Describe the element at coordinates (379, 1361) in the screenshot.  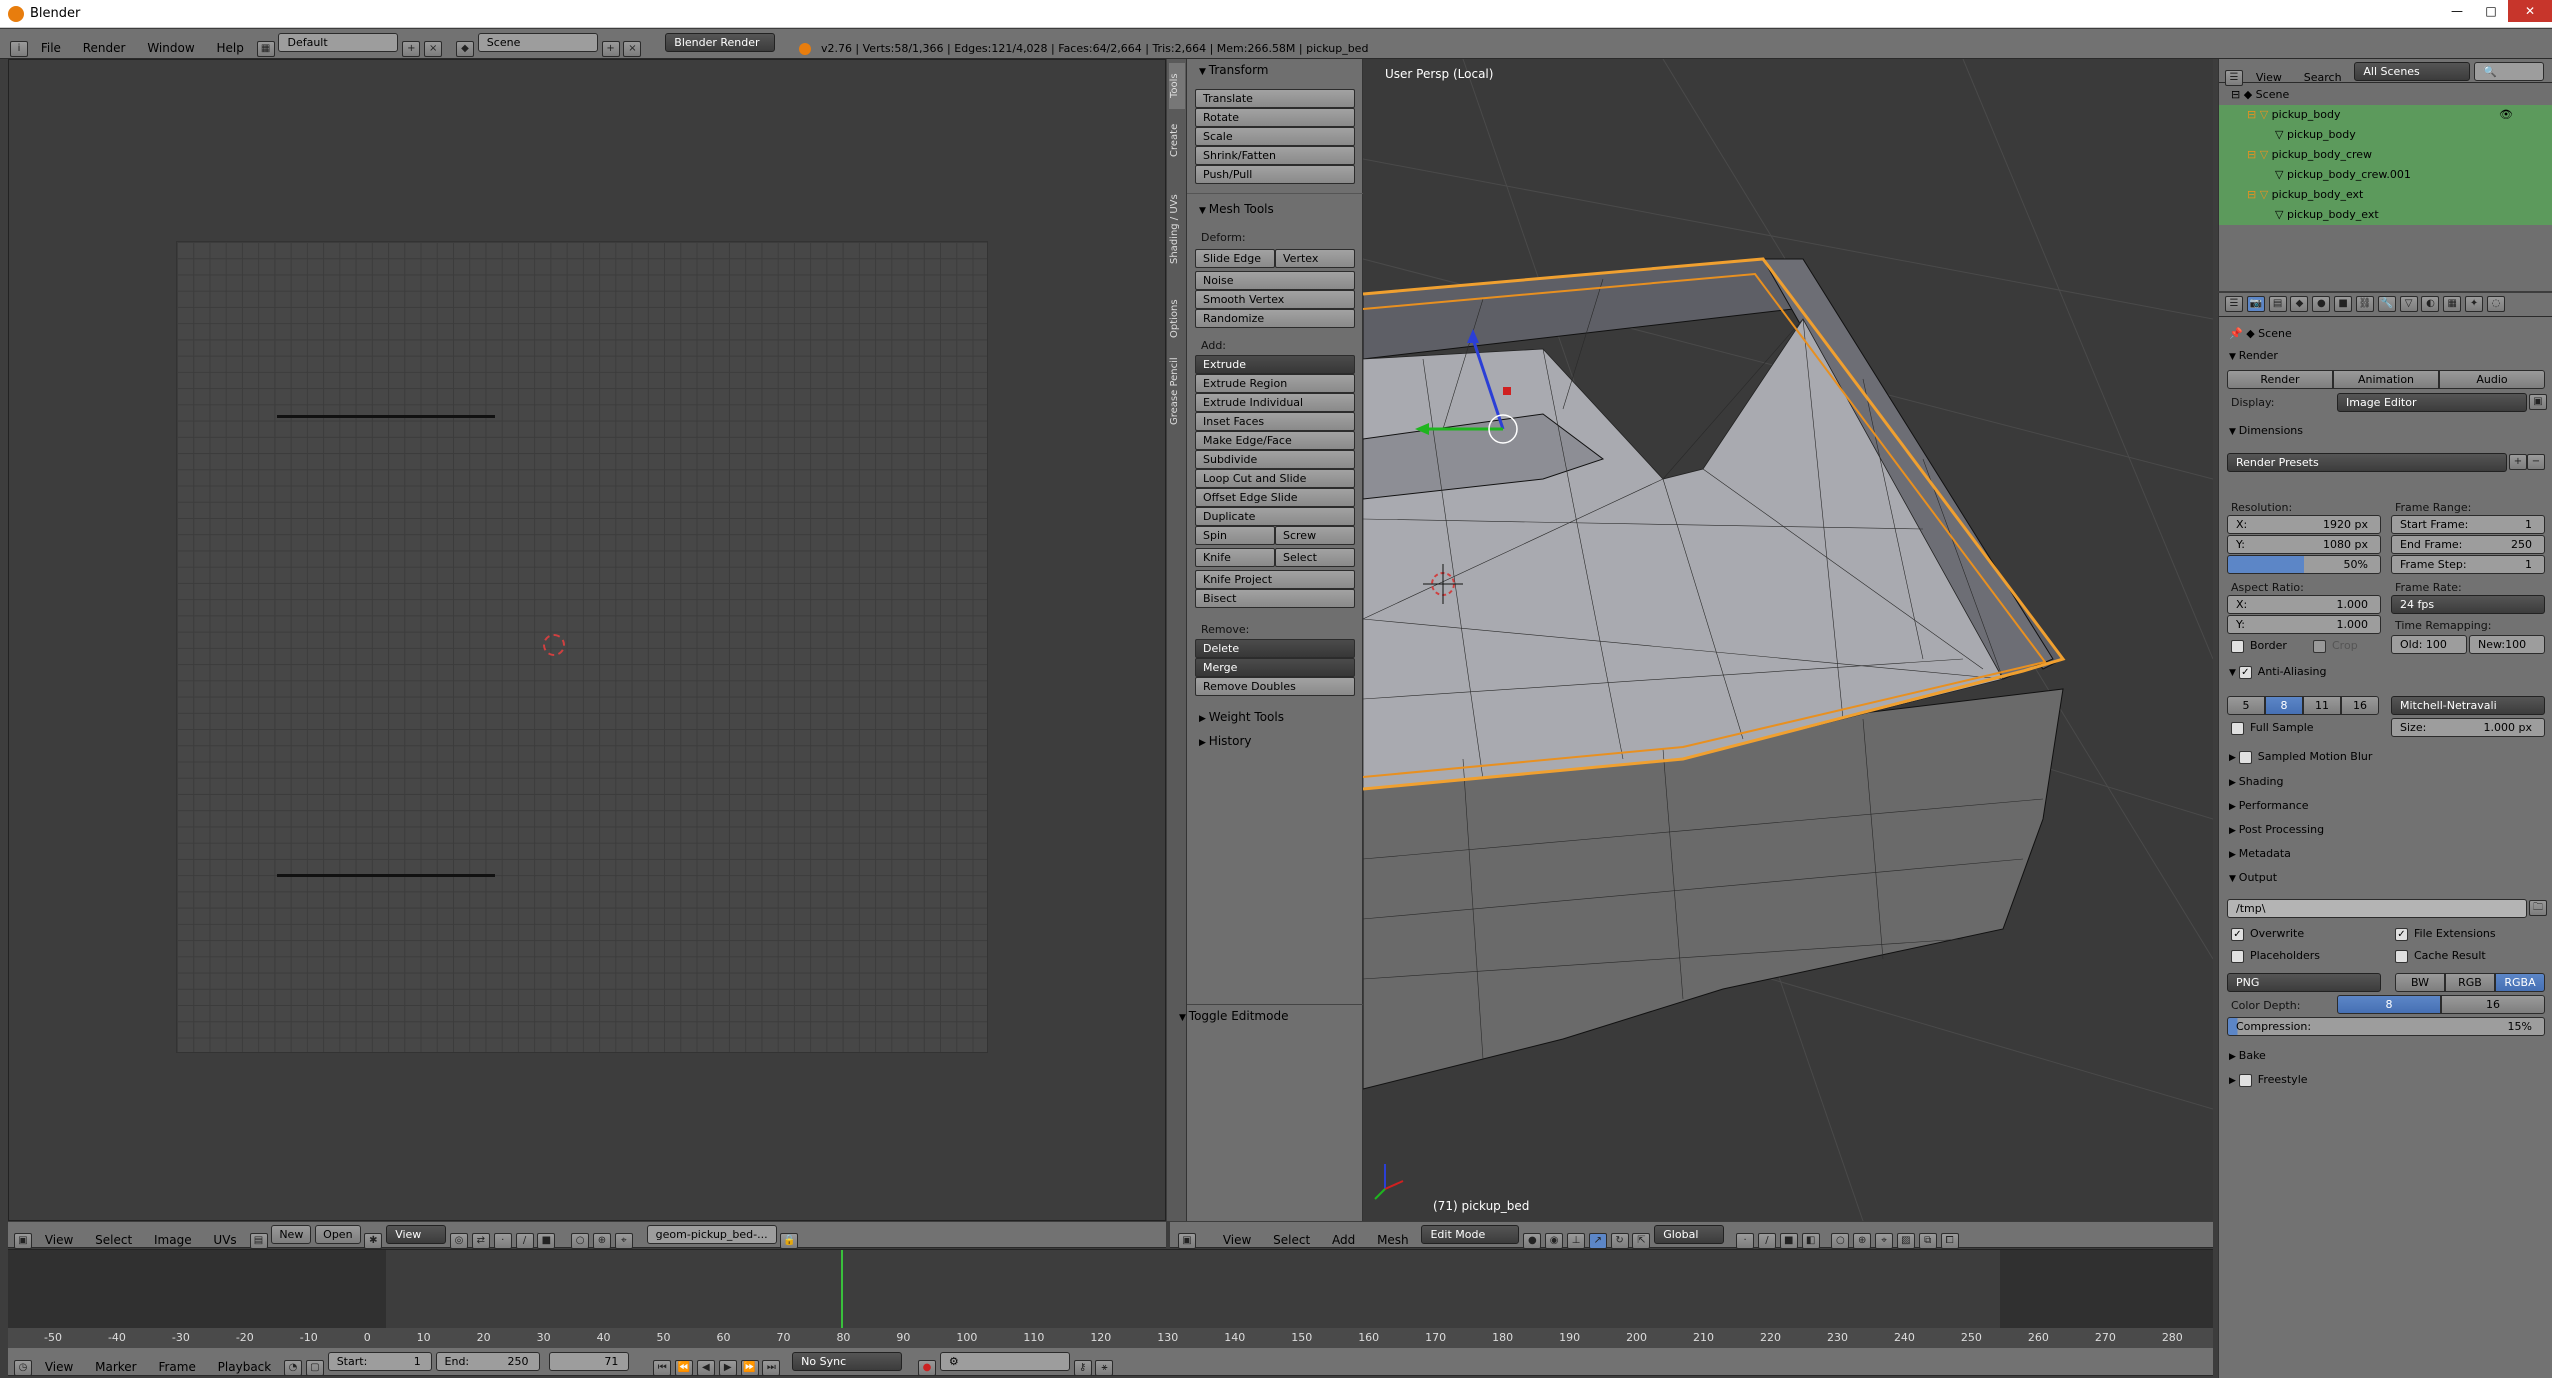
I see `start-frame-input: Start: 1` at that location.